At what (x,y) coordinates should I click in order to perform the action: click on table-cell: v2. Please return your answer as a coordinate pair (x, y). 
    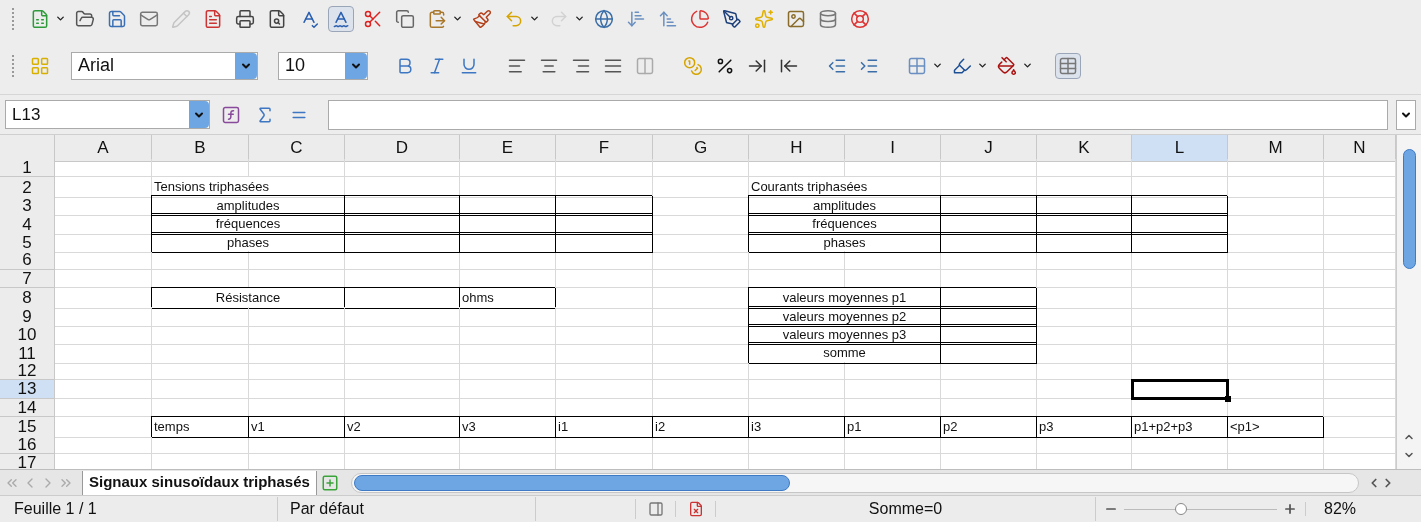
    Looking at the image, I should click on (402, 427).